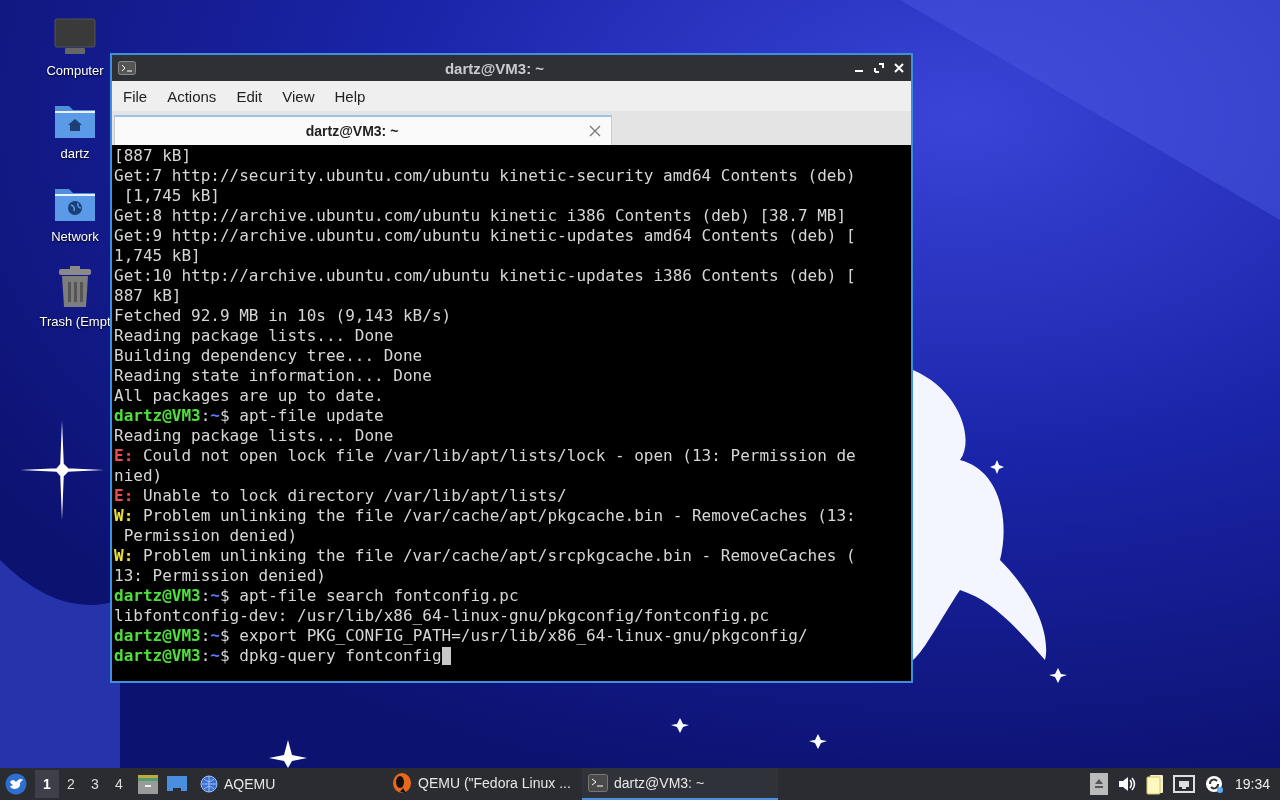  What do you see at coordinates (220, 576) in the screenshot?
I see `terminal-line: 13: Permission denied)` at bounding box center [220, 576].